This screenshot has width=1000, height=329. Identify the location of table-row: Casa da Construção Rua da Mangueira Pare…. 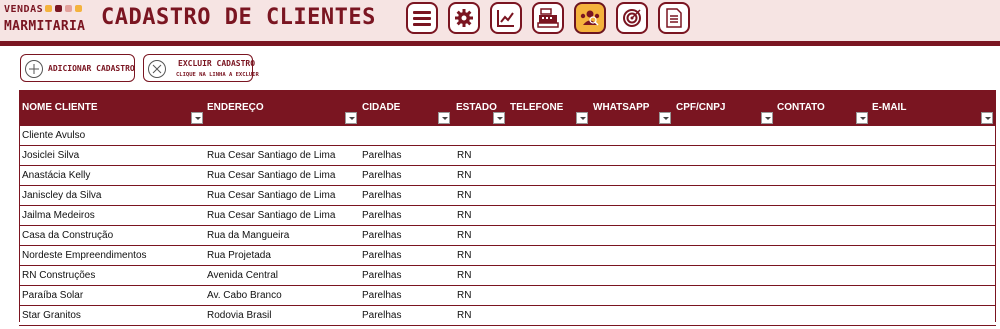
(507, 236).